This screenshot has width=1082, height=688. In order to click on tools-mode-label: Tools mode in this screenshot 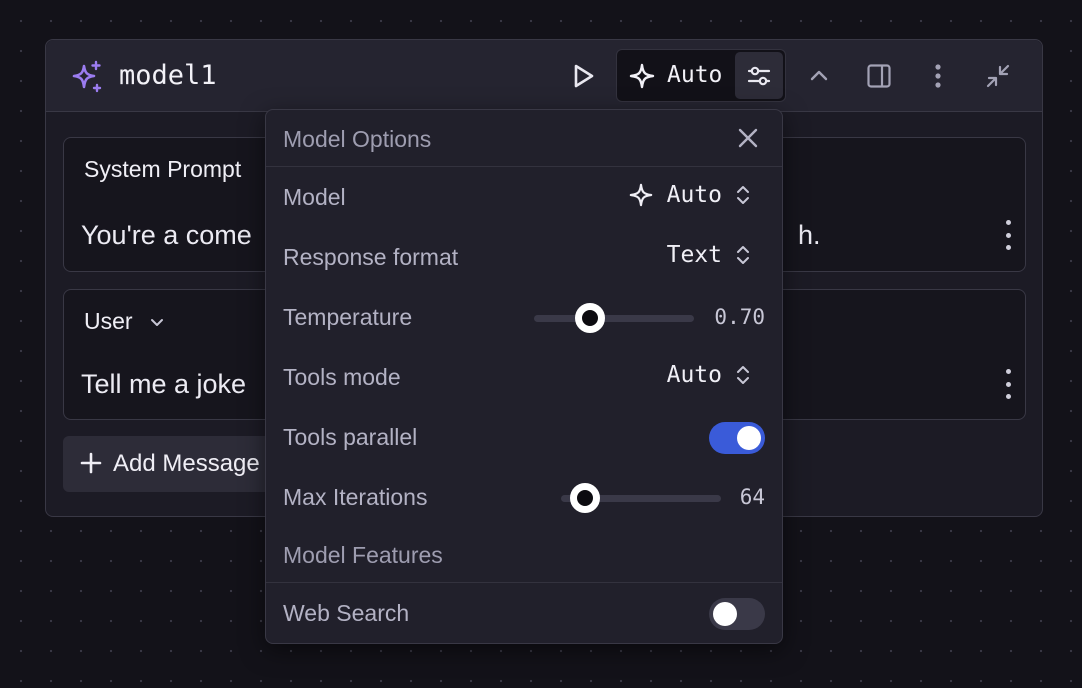, I will do `click(342, 377)`.